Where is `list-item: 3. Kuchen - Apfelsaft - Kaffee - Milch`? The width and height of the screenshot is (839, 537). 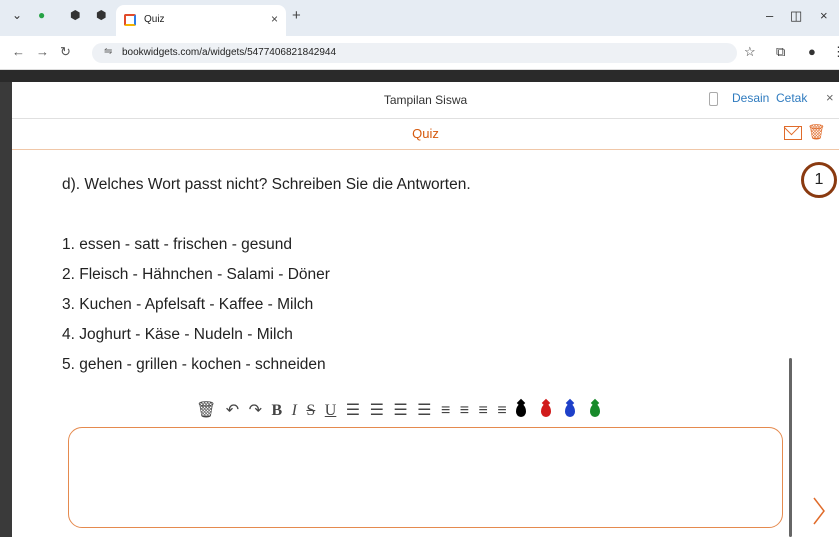 list-item: 3. Kuchen - Apfelsaft - Kaffee - Milch is located at coordinates (188, 304).